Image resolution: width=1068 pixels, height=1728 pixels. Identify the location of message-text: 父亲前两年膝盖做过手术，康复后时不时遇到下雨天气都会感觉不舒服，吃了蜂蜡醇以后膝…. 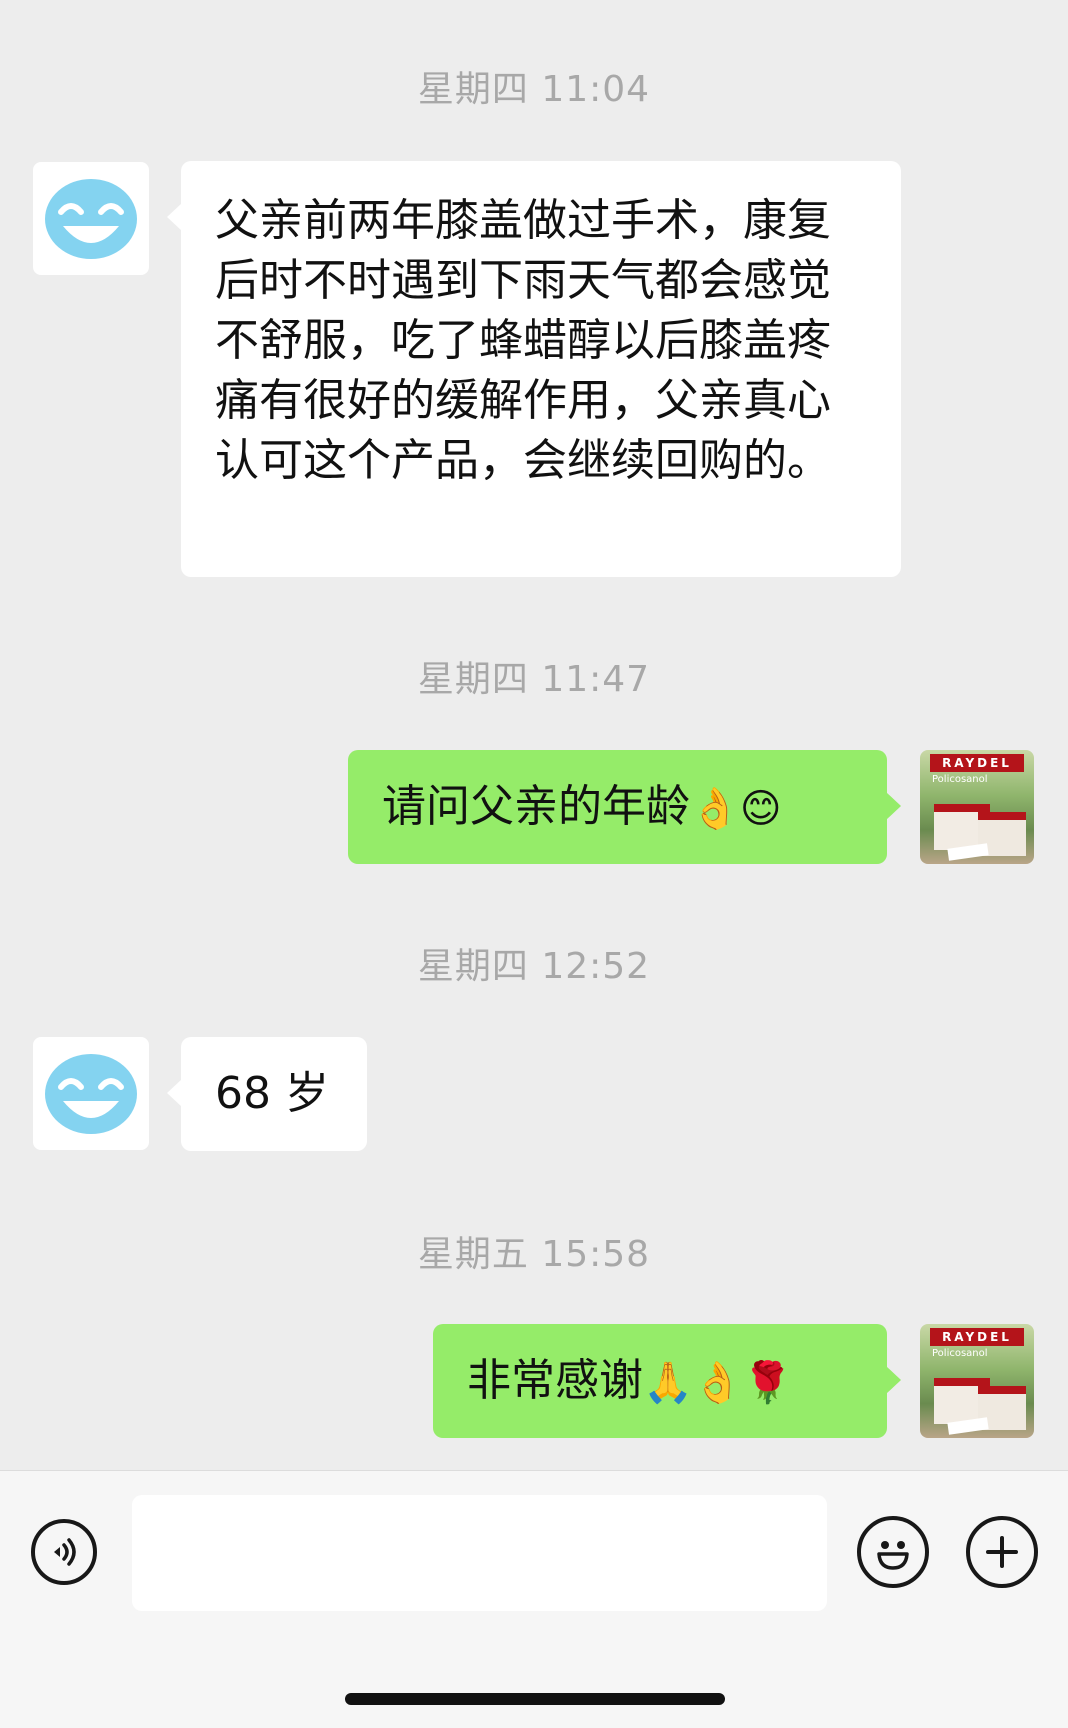
(523, 340).